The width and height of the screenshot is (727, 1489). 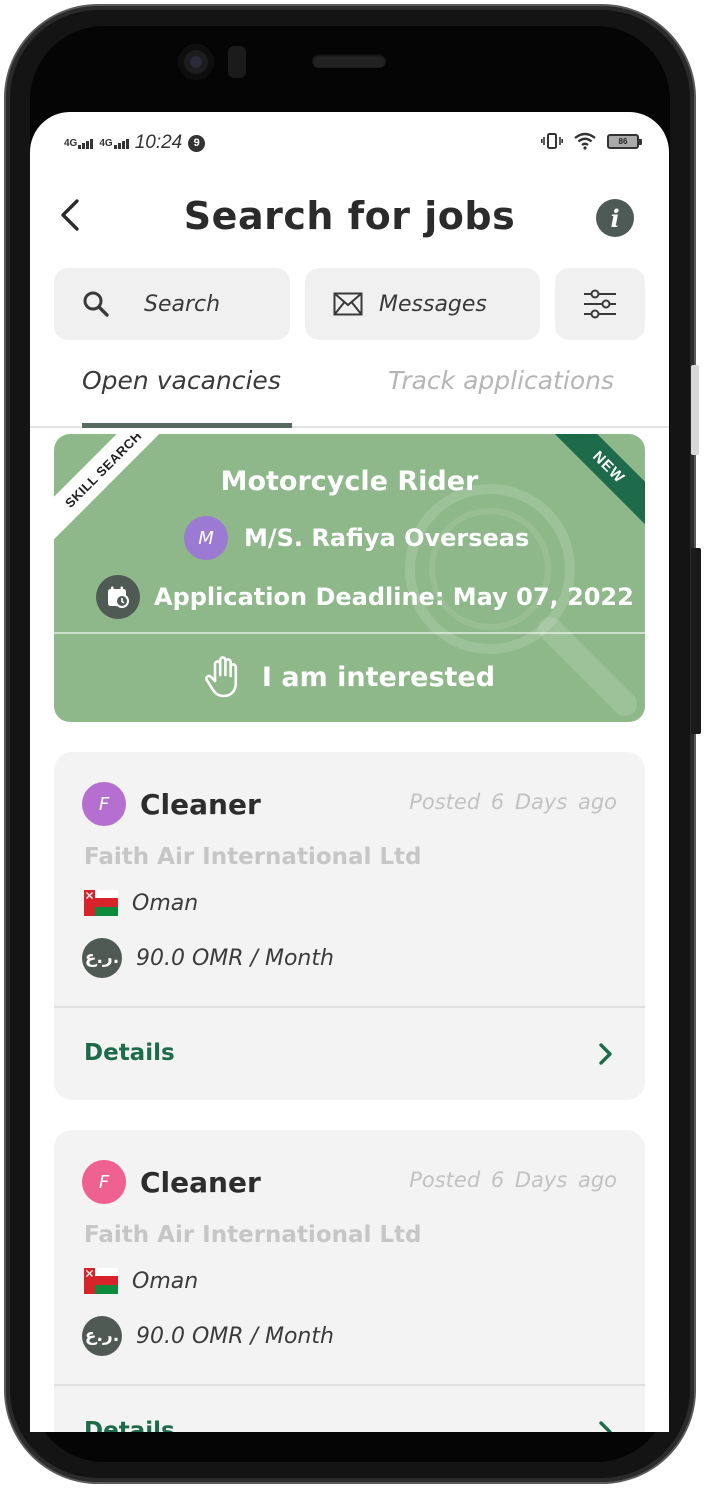 I want to click on earpiece-speaker, so click(x=349, y=61).